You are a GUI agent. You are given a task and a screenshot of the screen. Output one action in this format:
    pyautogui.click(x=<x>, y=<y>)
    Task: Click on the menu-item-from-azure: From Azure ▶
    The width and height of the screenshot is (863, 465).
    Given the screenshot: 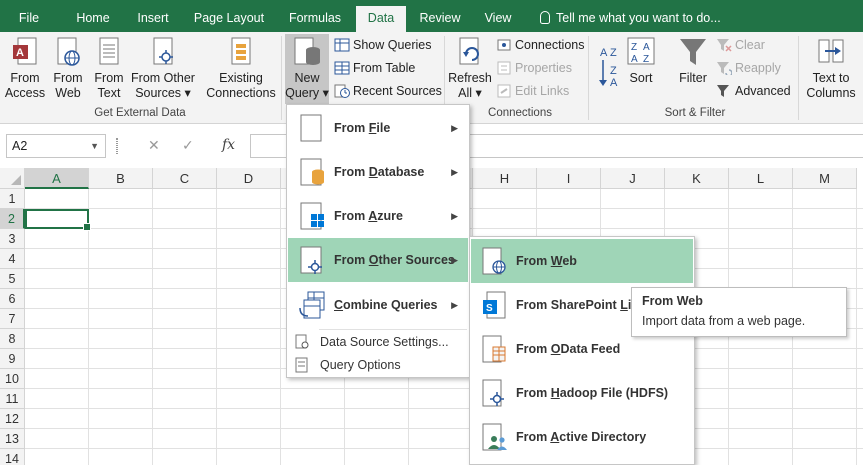 What is the action you would take?
    pyautogui.click(x=378, y=216)
    